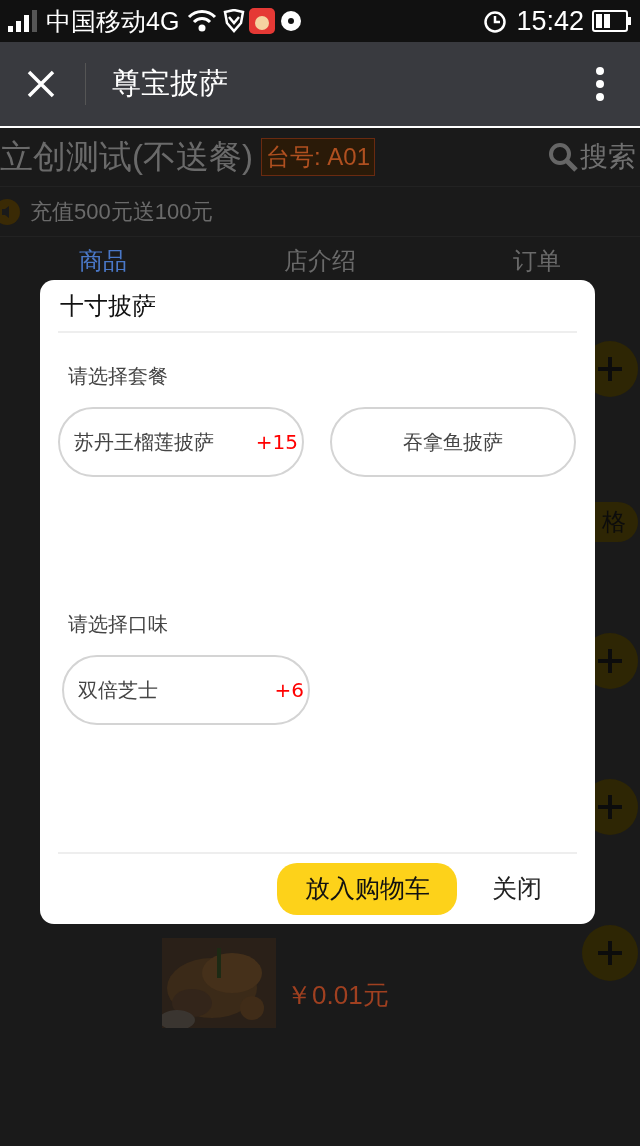 The image size is (640, 1146). What do you see at coordinates (289, 690) in the screenshot?
I see `option-price: +6` at bounding box center [289, 690].